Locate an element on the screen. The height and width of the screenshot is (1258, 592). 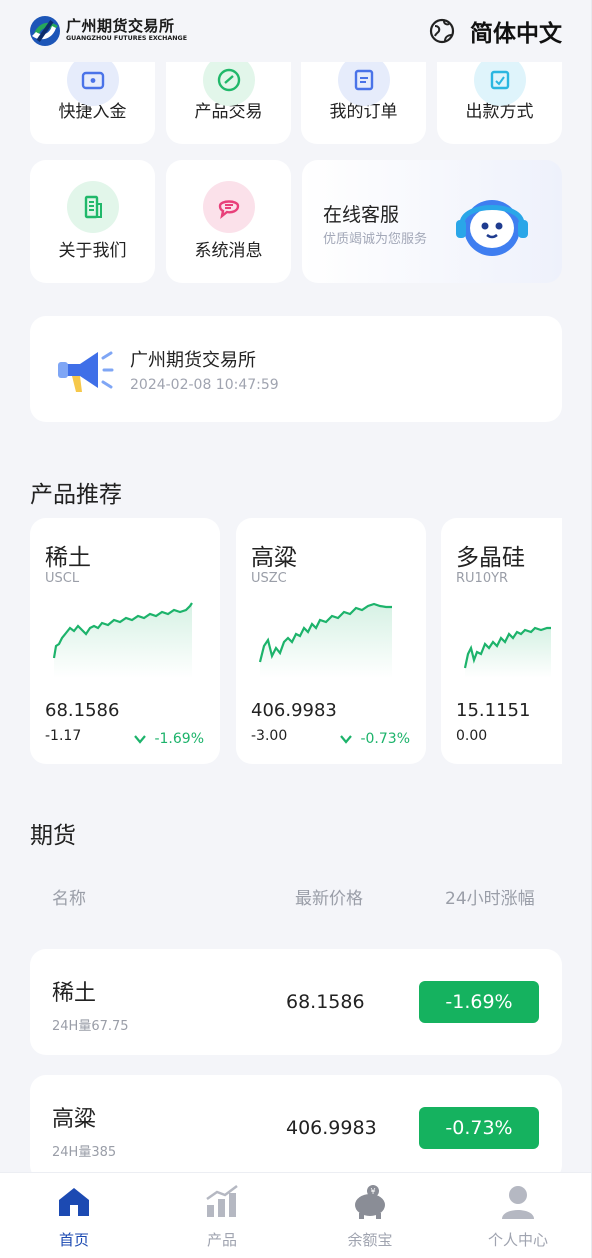
chart-icon is located at coordinates (222, 1201).